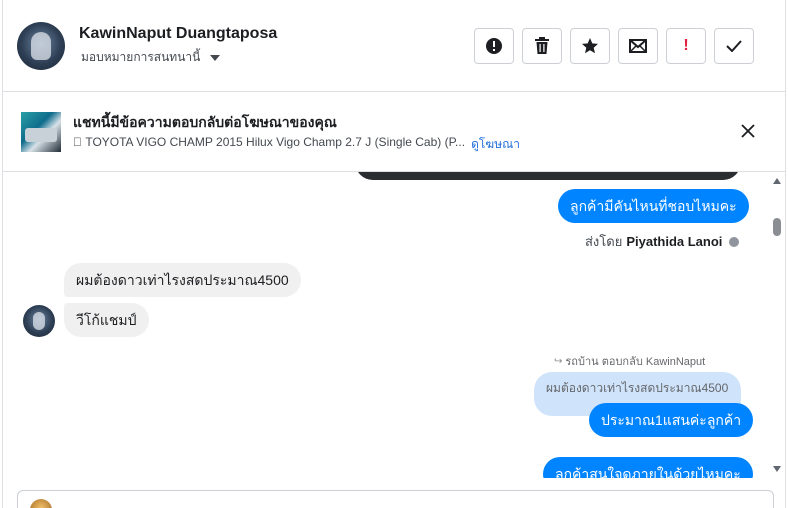 This screenshot has width=788, height=508. I want to click on contact-name: KawinNaput Duangtaposa, so click(178, 34).